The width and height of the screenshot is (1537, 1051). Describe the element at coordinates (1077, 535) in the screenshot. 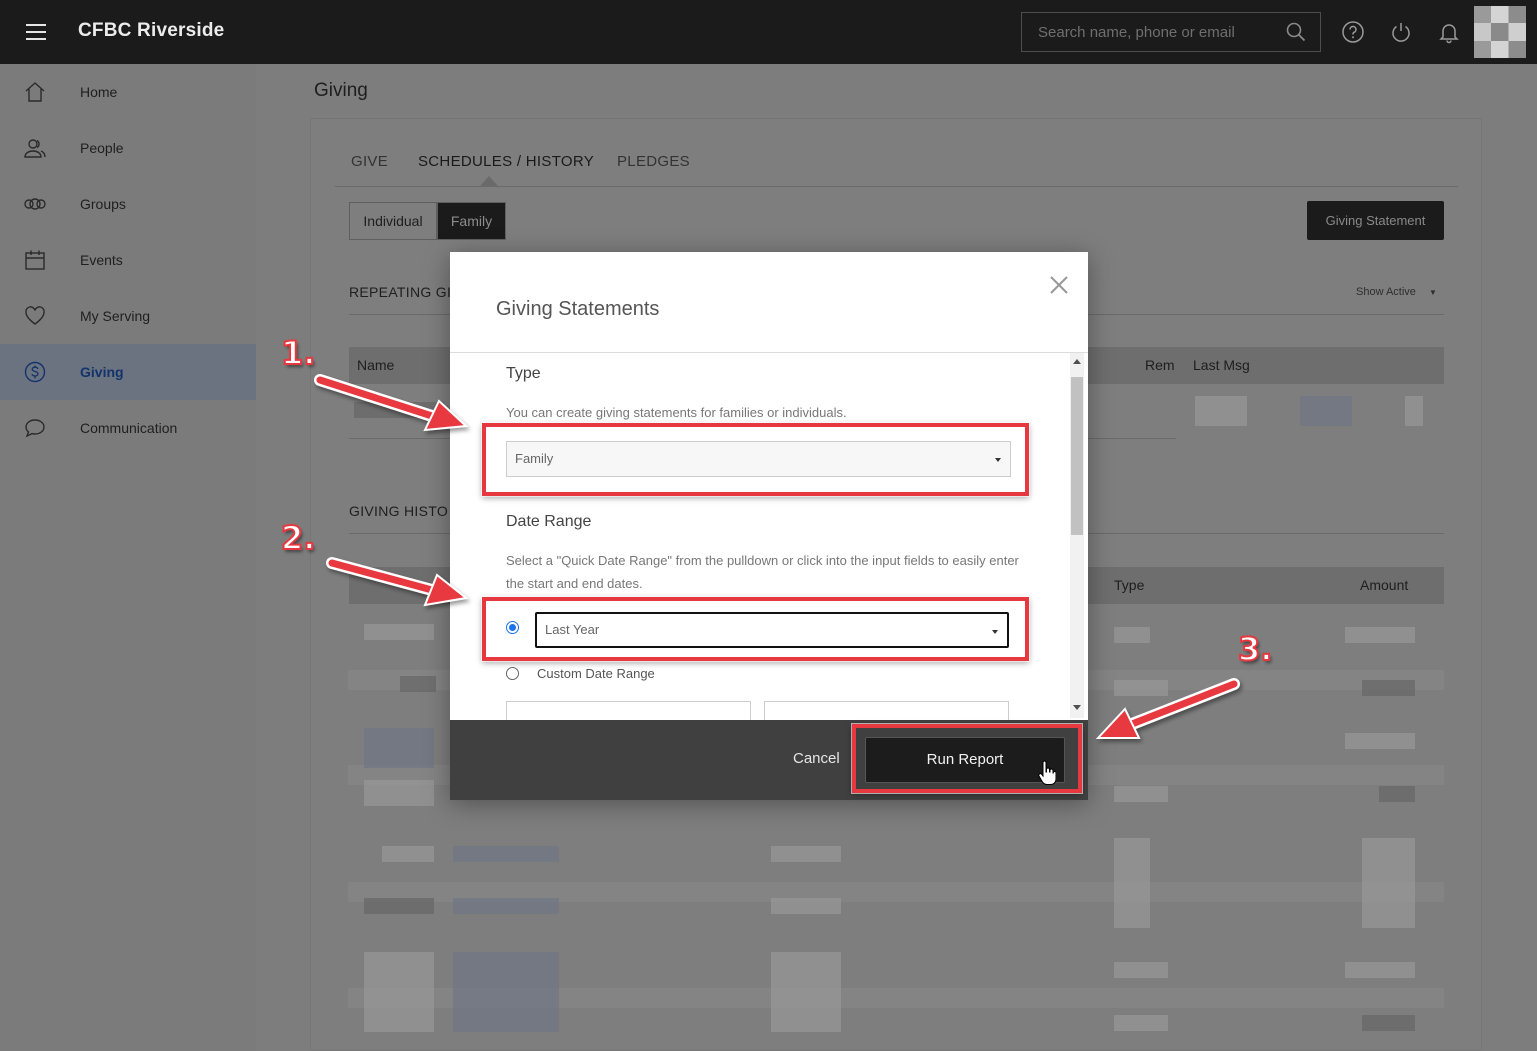

I see `modal-scrollbar` at that location.